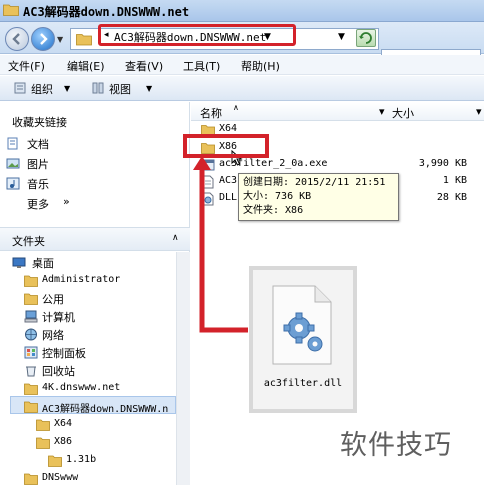 Image resolution: width=484 pixels, height=485 pixels. I want to click on red-arrow-annotation, so click(220, 244).